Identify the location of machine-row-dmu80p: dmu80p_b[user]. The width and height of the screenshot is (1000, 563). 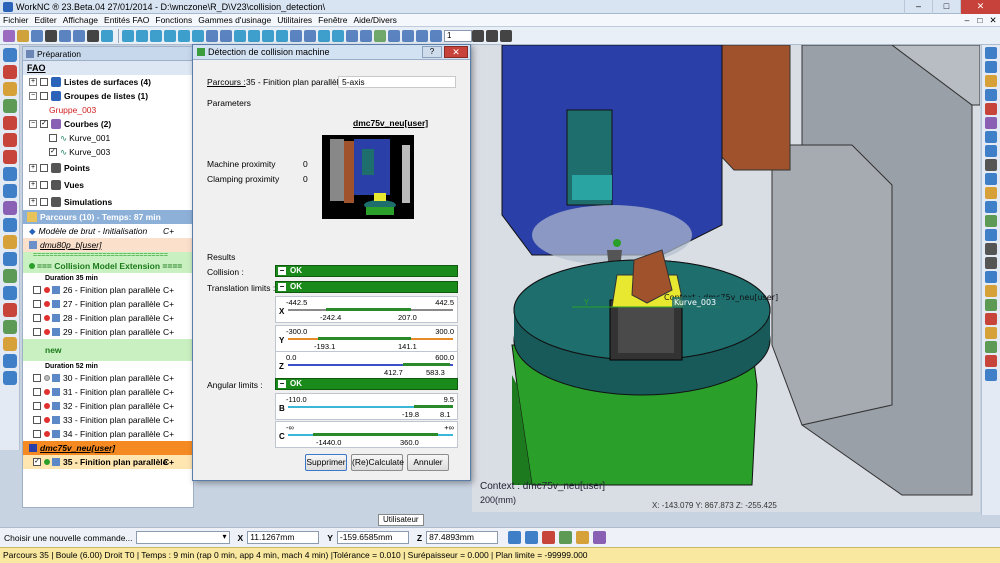
(108, 245).